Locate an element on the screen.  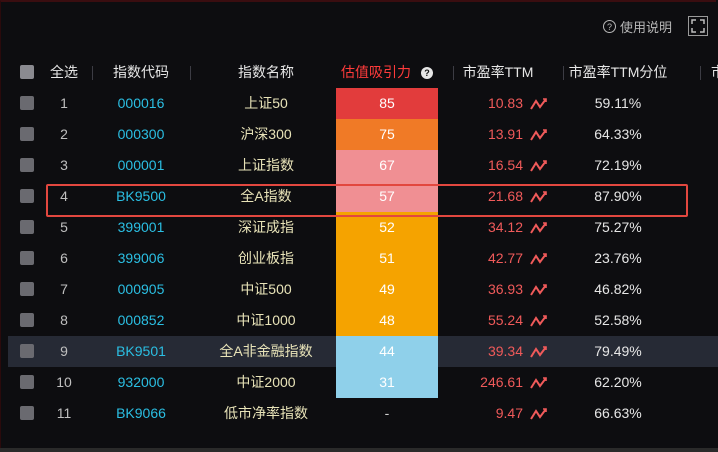
header-score: 估值吸引力? is located at coordinates (387, 72).